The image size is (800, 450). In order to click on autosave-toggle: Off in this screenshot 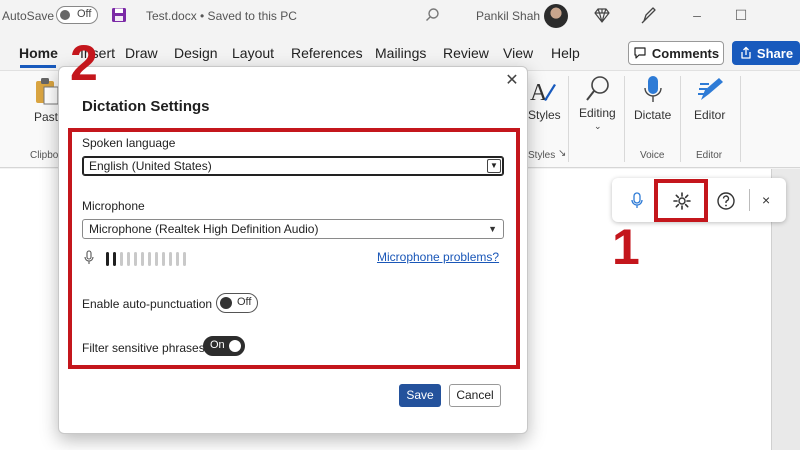, I will do `click(77, 15)`.